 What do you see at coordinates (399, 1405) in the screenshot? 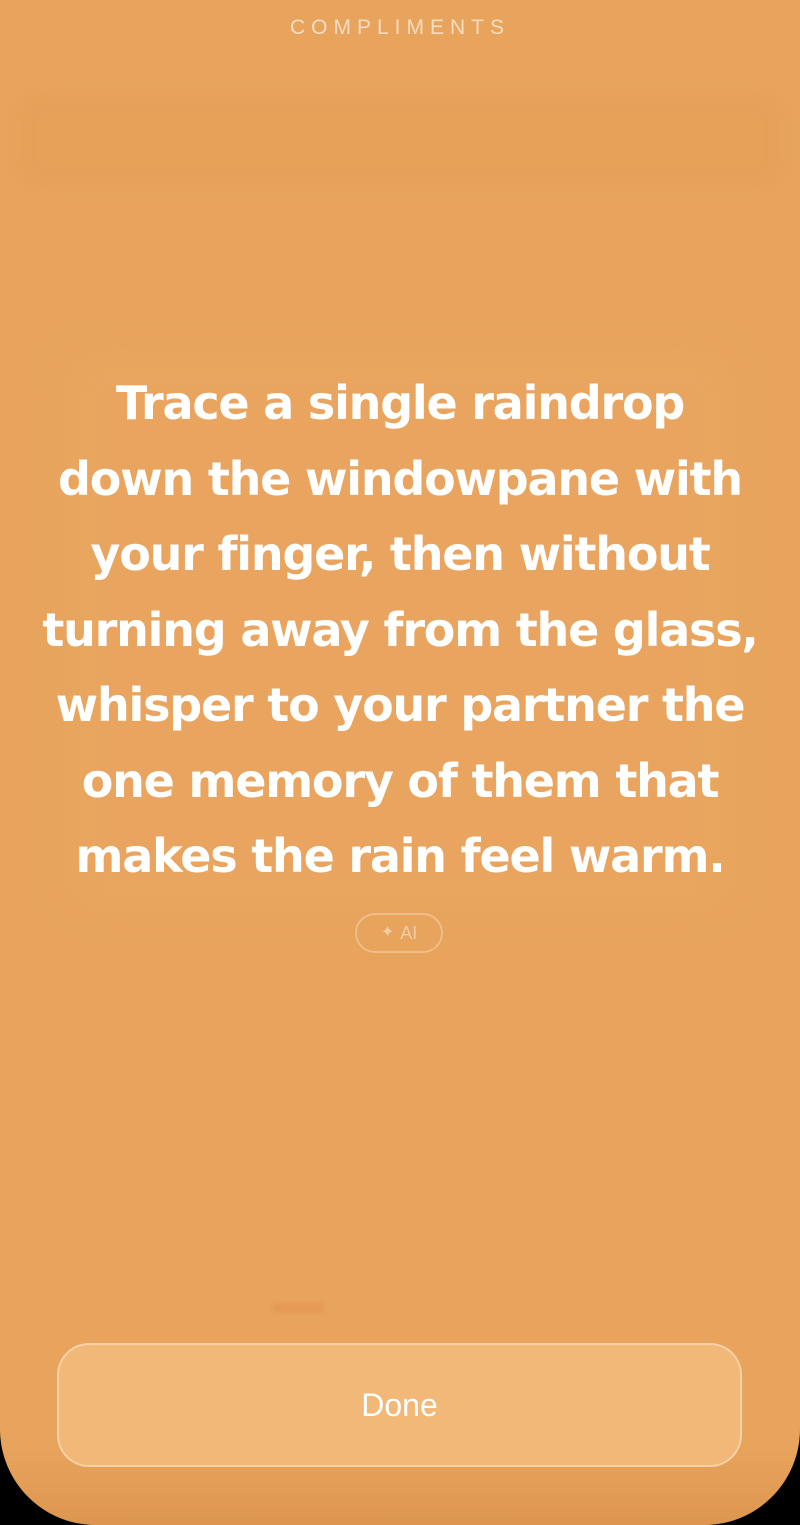
I see `done-button: Done` at bounding box center [399, 1405].